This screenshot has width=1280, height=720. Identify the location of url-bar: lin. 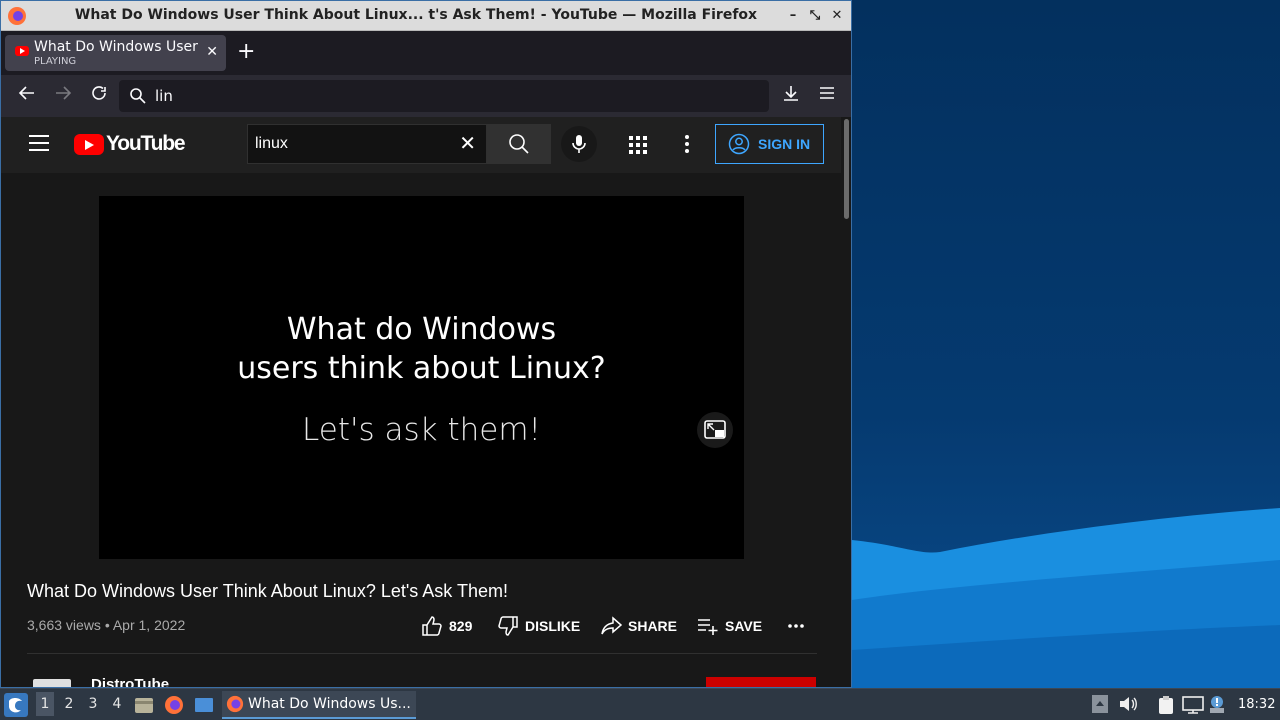
(444, 96).